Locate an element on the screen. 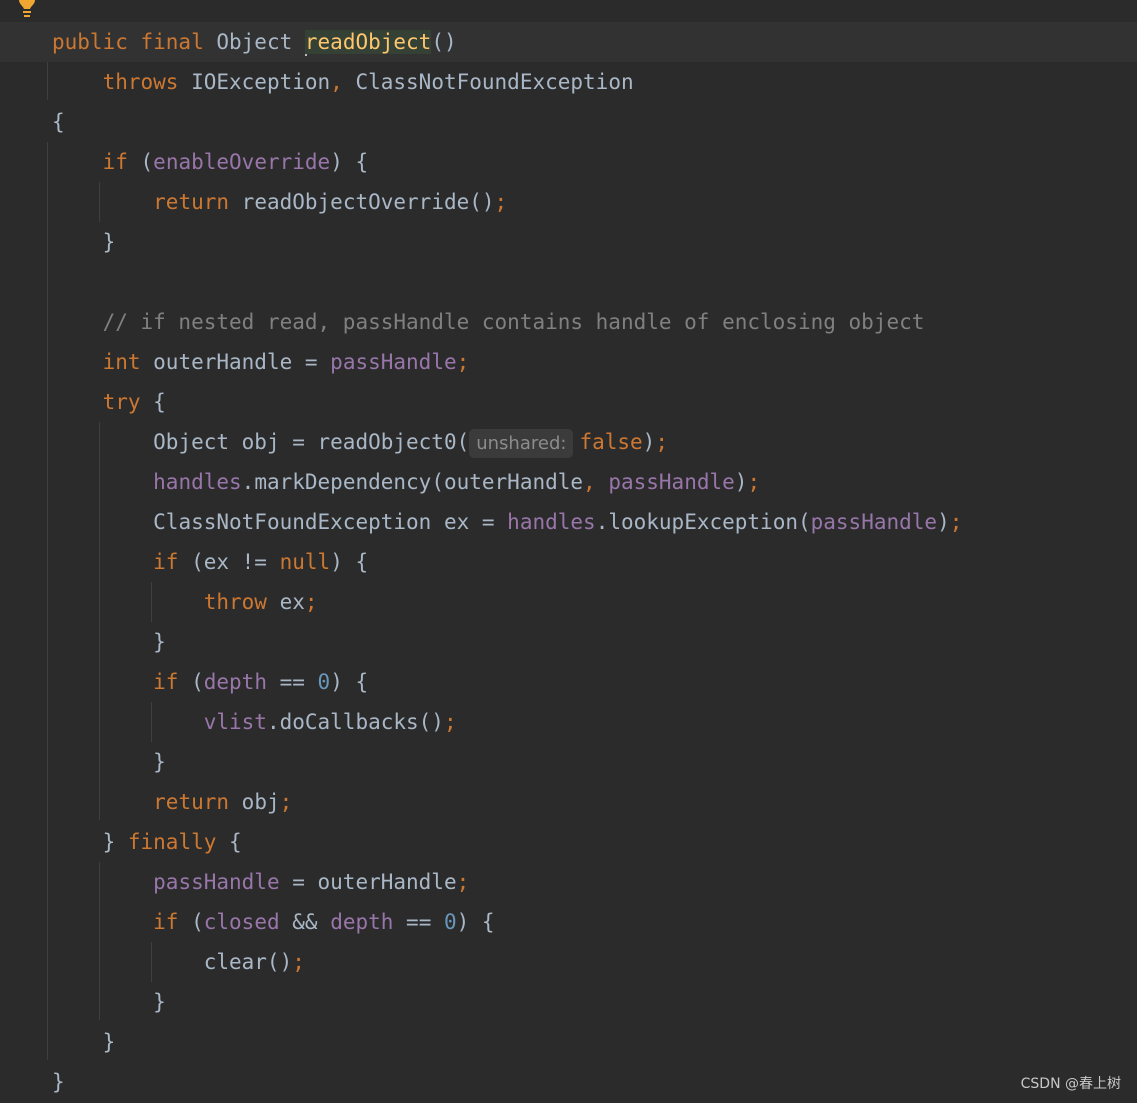 The image size is (1137, 1103). code-line: int outerHandle = passHandle; is located at coordinates (568, 362).